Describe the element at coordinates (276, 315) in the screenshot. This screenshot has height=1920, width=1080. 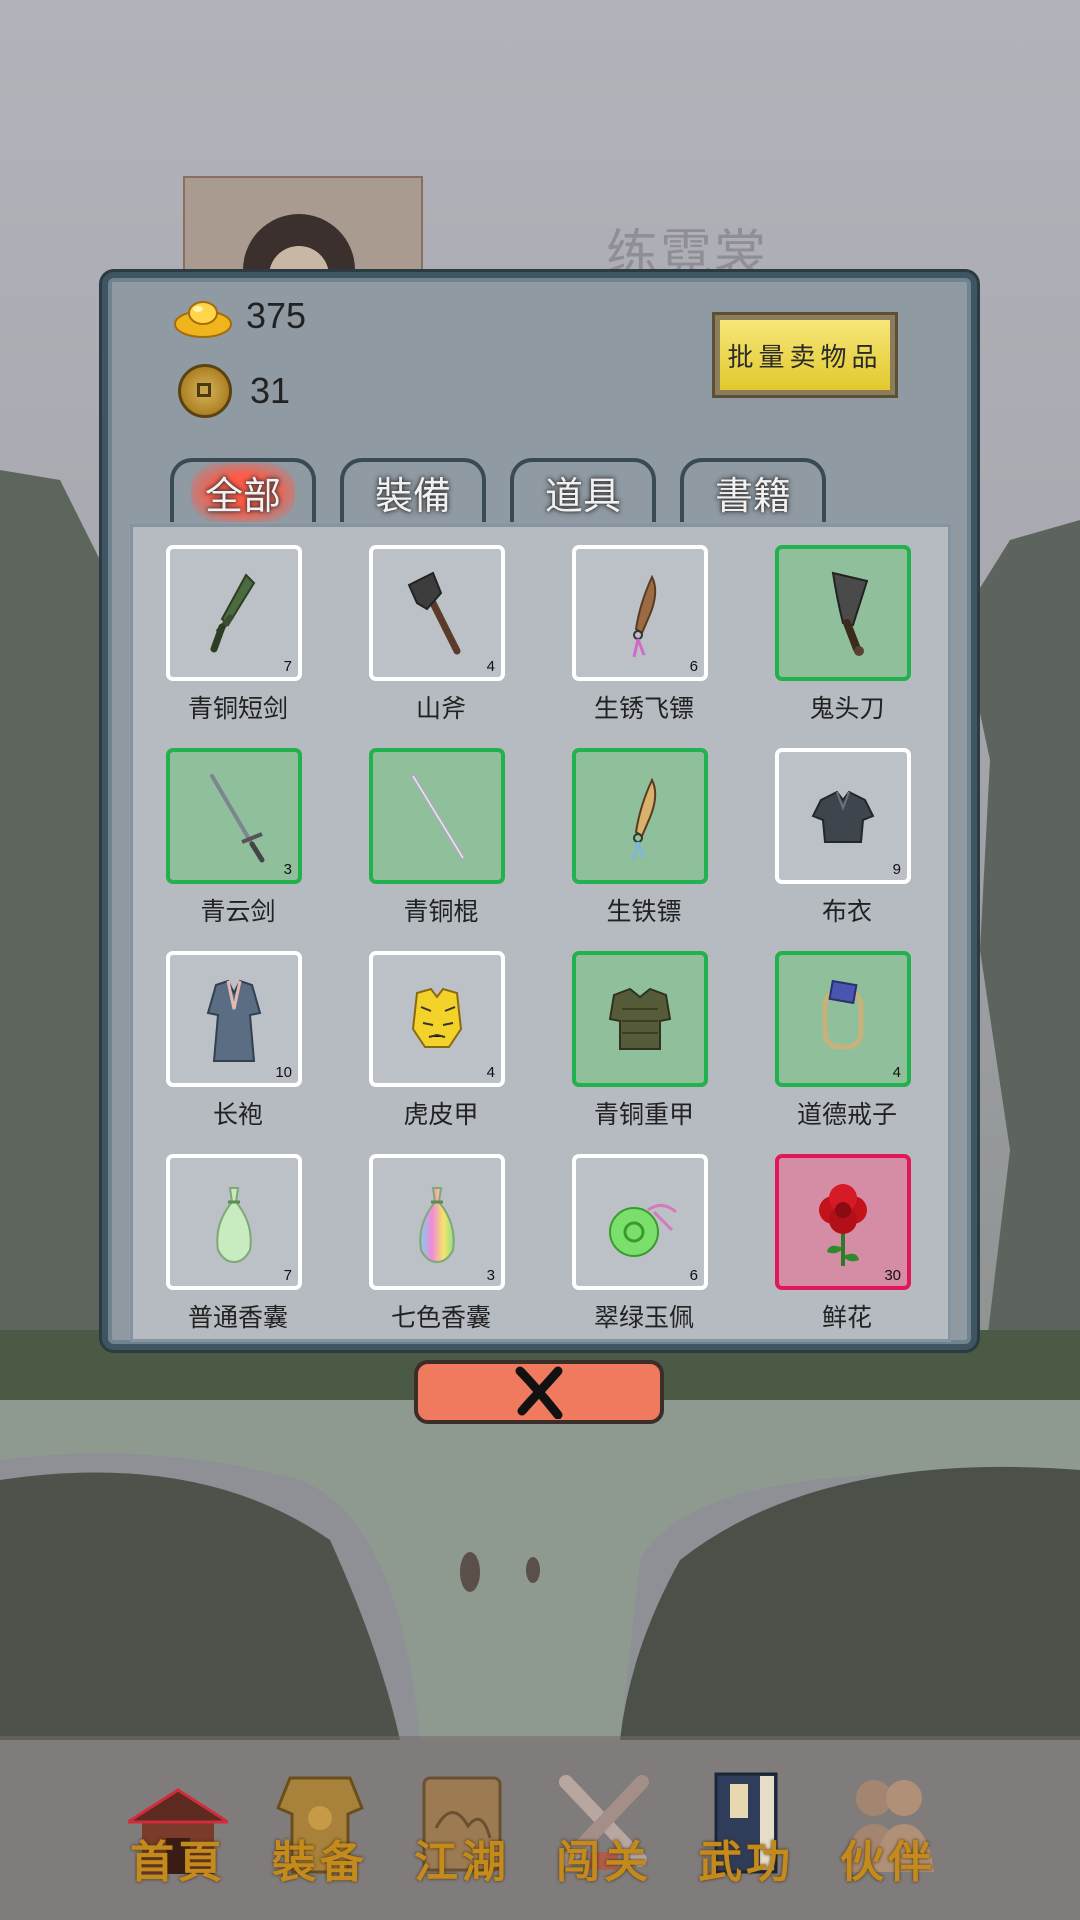
I see `gold-ingot-value: 375` at that location.